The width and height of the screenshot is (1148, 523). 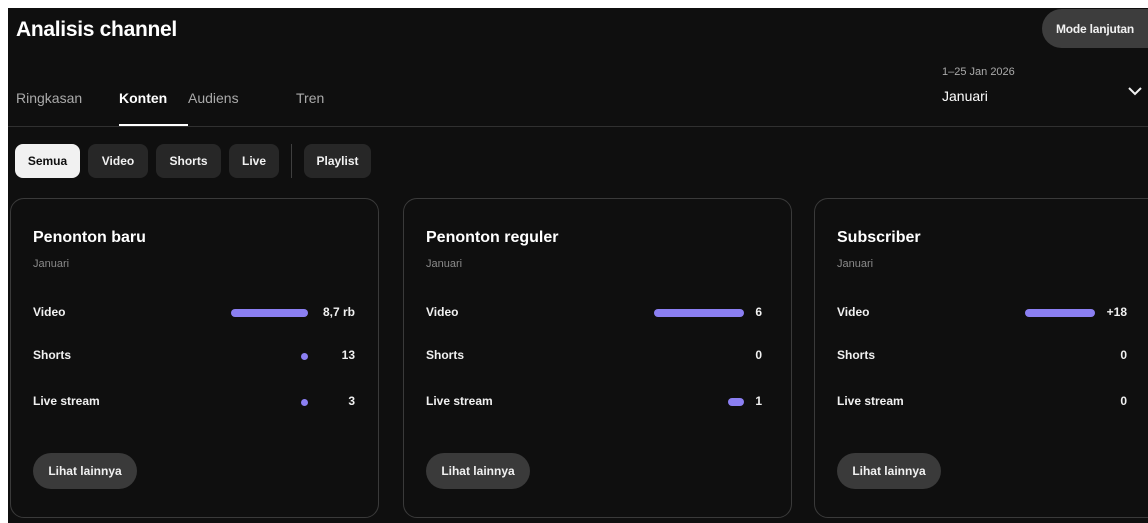 I want to click on metric-row-live: Live stream 3, so click(x=194, y=402).